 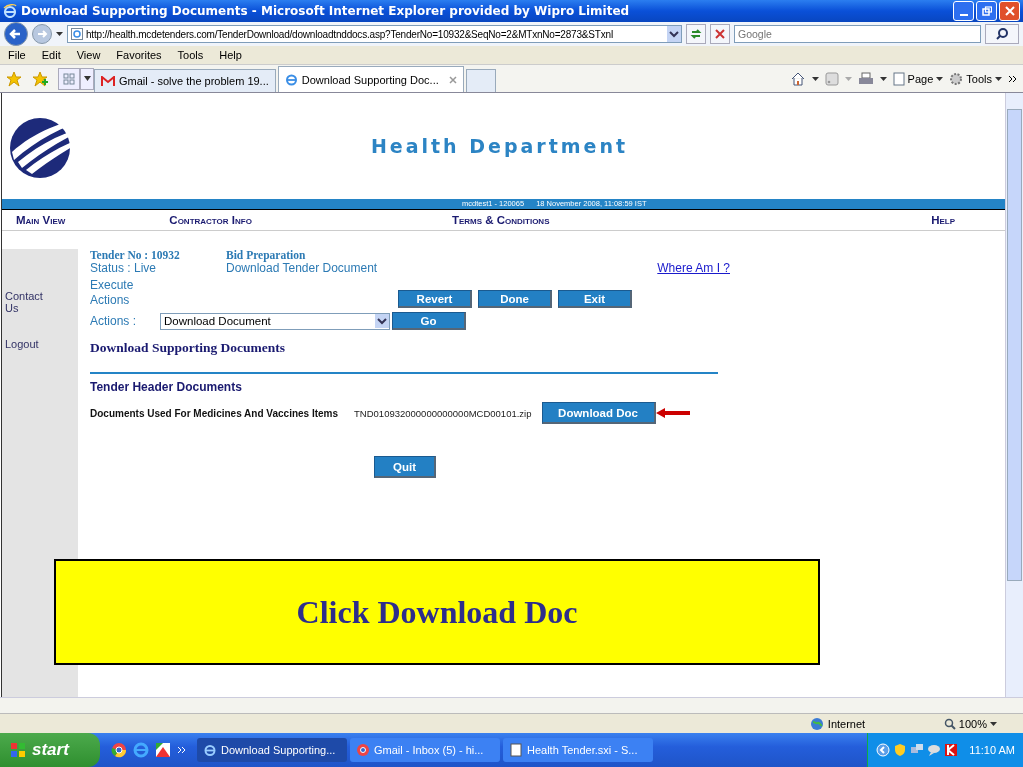 What do you see at coordinates (17, 55) in the screenshot?
I see `menu-item: File` at bounding box center [17, 55].